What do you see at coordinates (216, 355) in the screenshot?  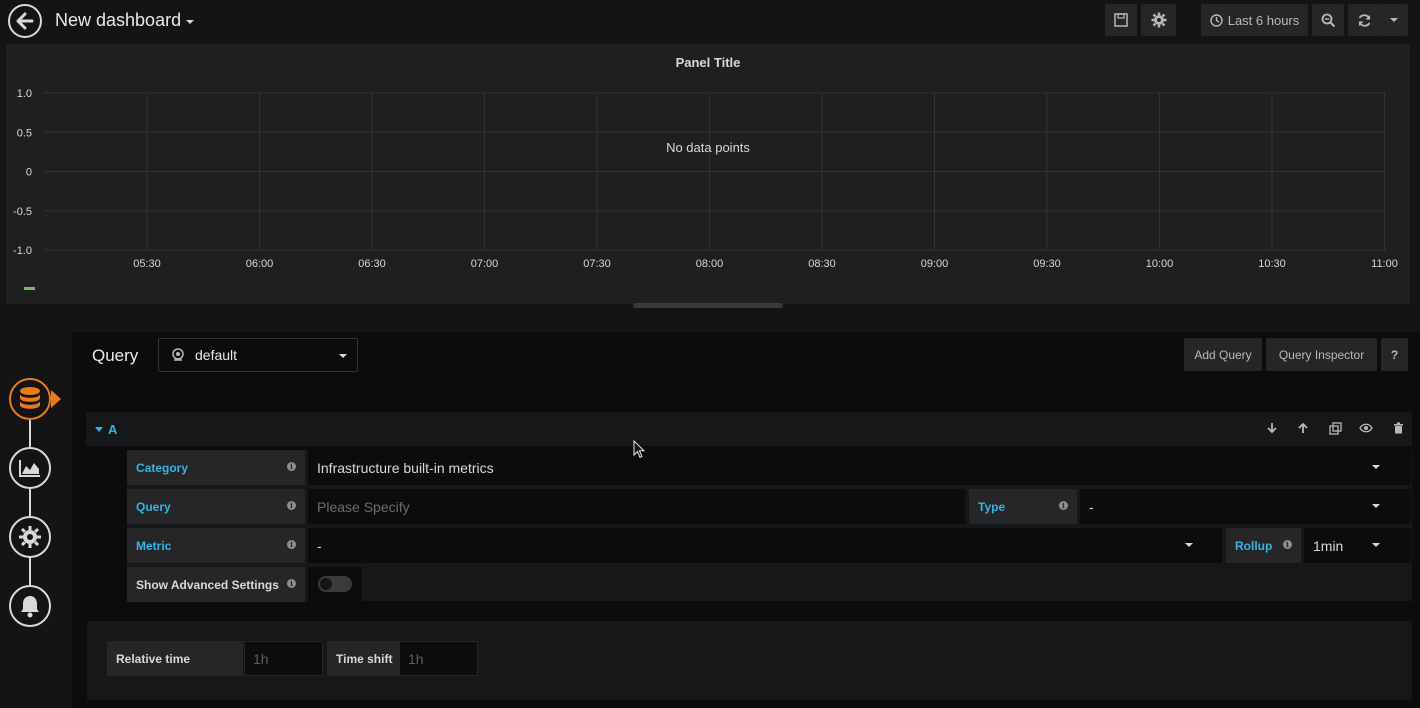 I see `datasource-value: default` at bounding box center [216, 355].